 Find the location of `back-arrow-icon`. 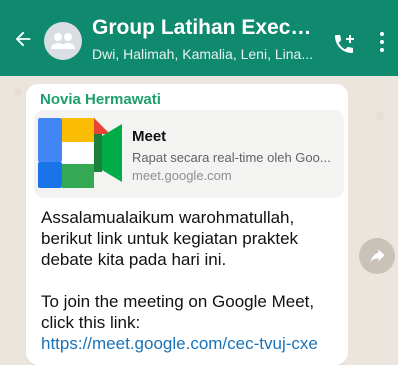

back-arrow-icon is located at coordinates (23, 39).